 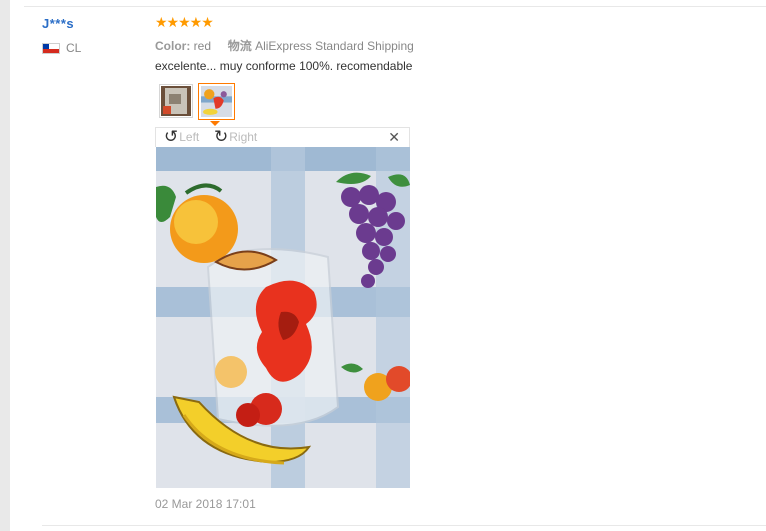 I want to click on rotate-right-icon: ↻, so click(x=221, y=136).